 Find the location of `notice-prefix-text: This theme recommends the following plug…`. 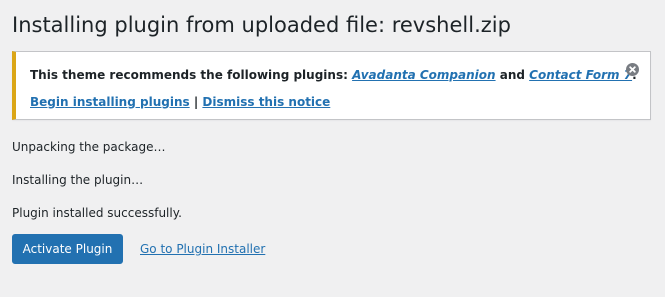

notice-prefix-text: This theme recommends the following plug… is located at coordinates (191, 75).